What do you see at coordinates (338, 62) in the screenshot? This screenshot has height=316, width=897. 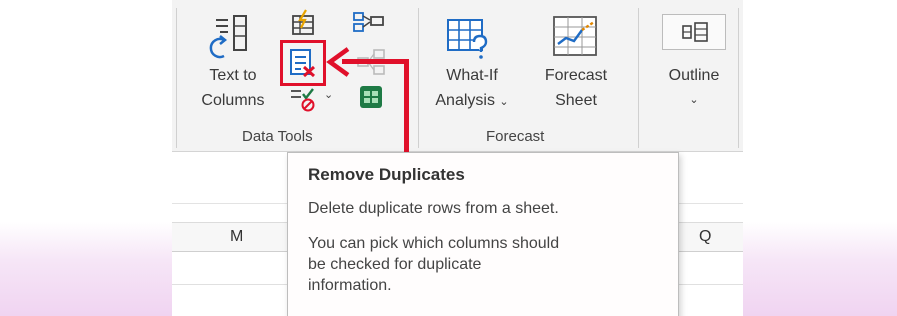 I see `arrowhead-icon` at bounding box center [338, 62].